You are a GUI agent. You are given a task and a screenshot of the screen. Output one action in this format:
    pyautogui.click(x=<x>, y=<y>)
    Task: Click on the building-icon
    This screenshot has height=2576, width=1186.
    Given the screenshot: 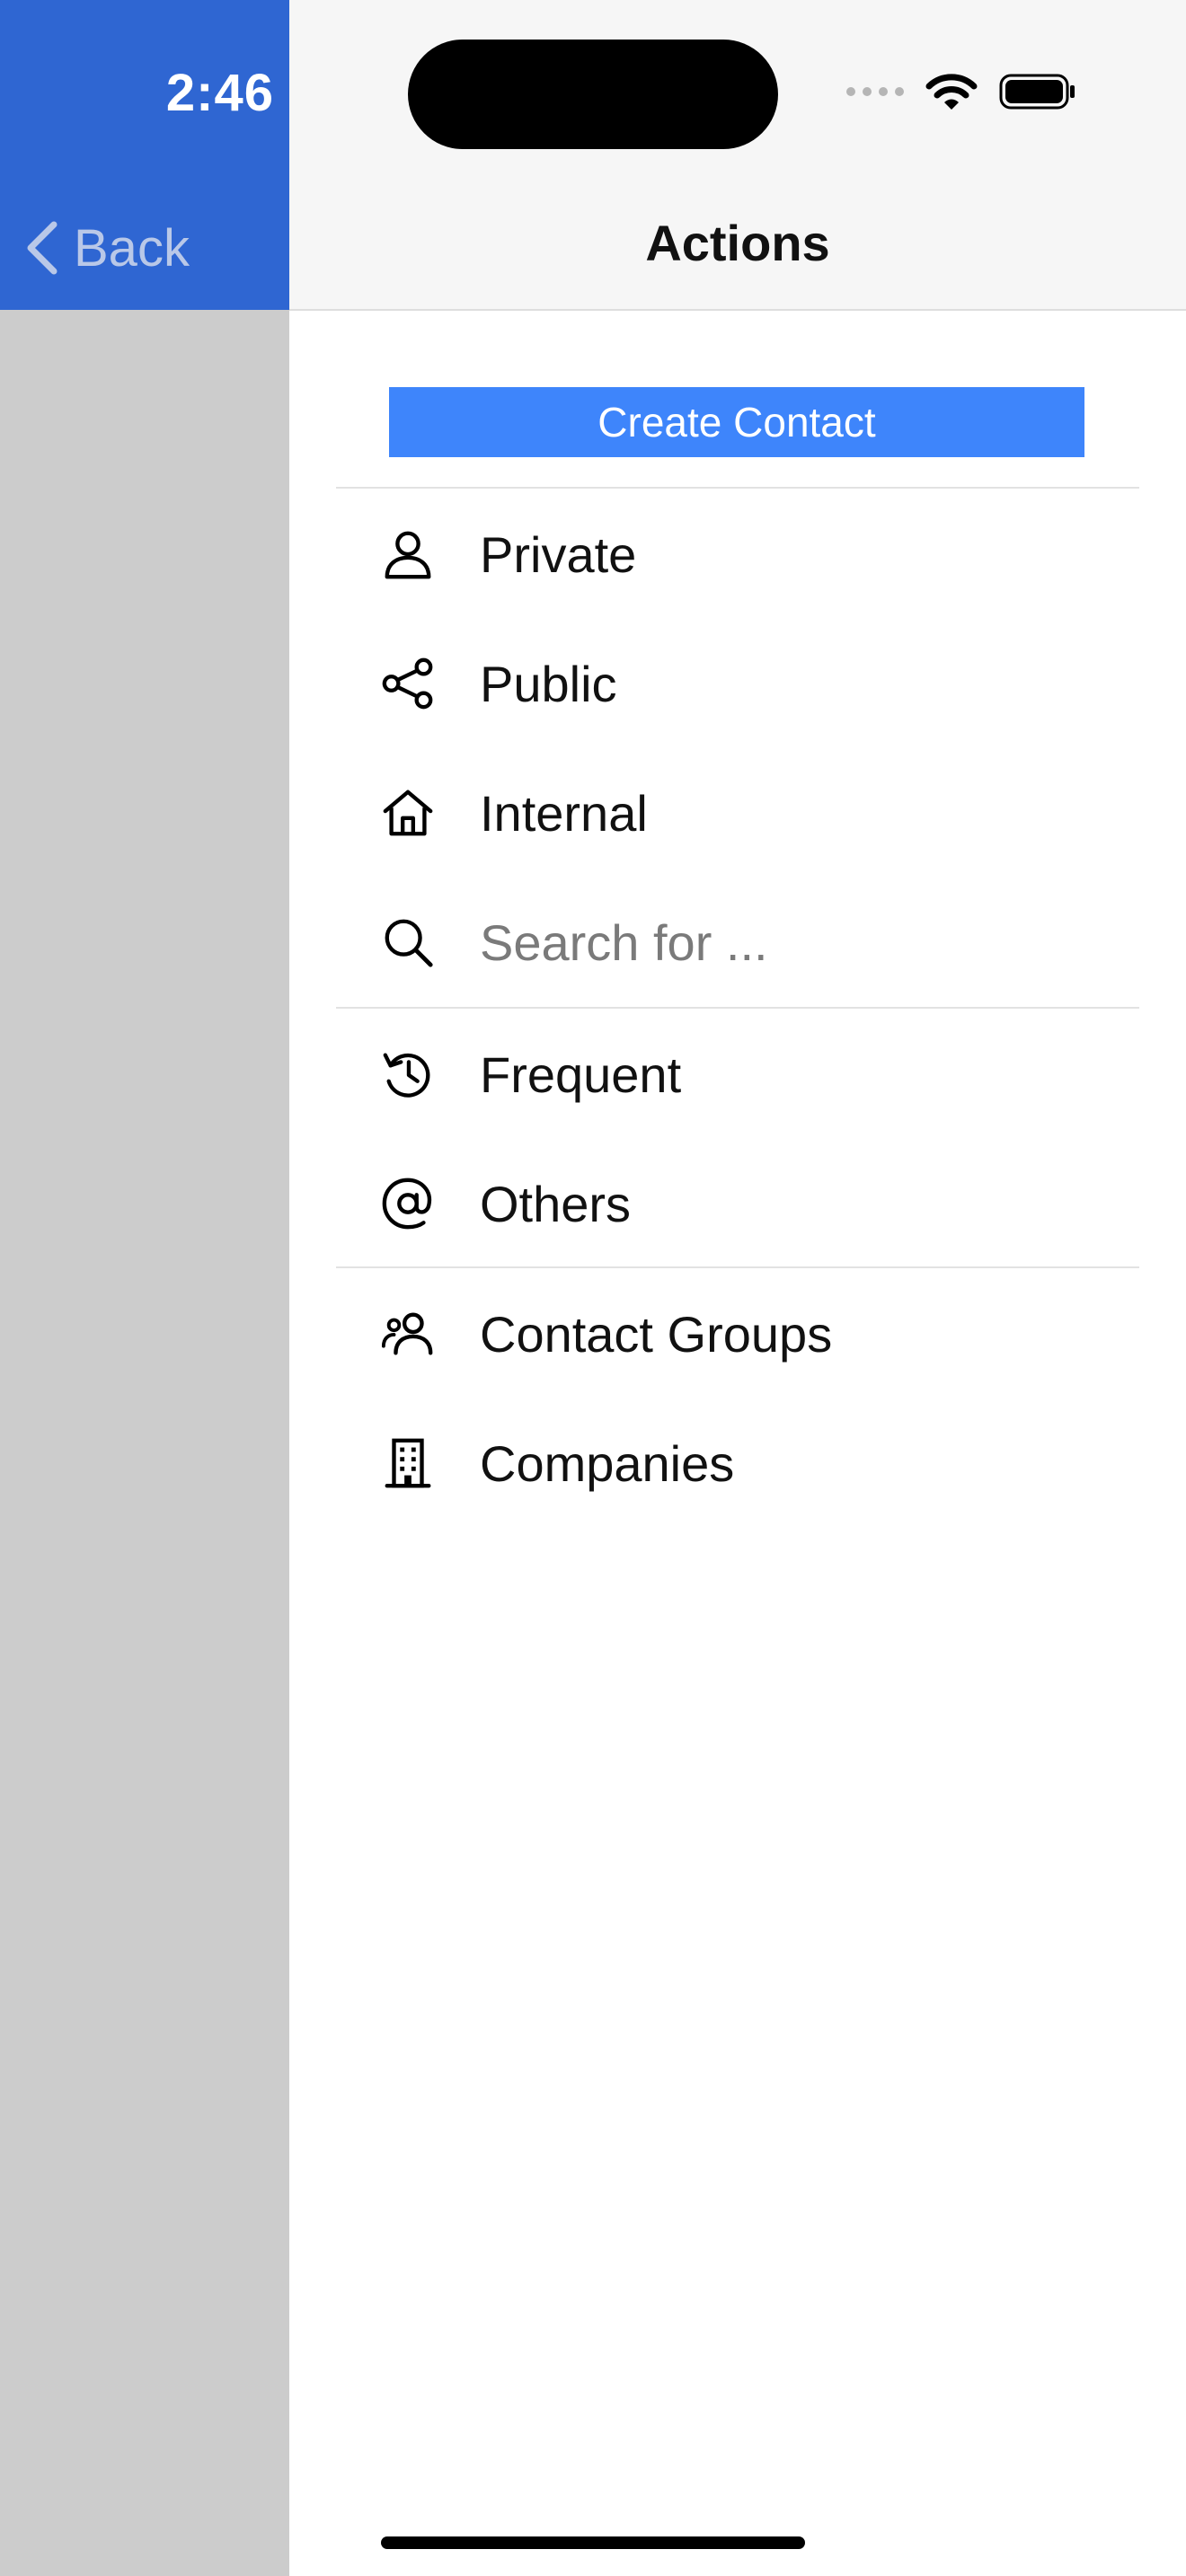 What is the action you would take?
    pyautogui.click(x=408, y=1463)
    